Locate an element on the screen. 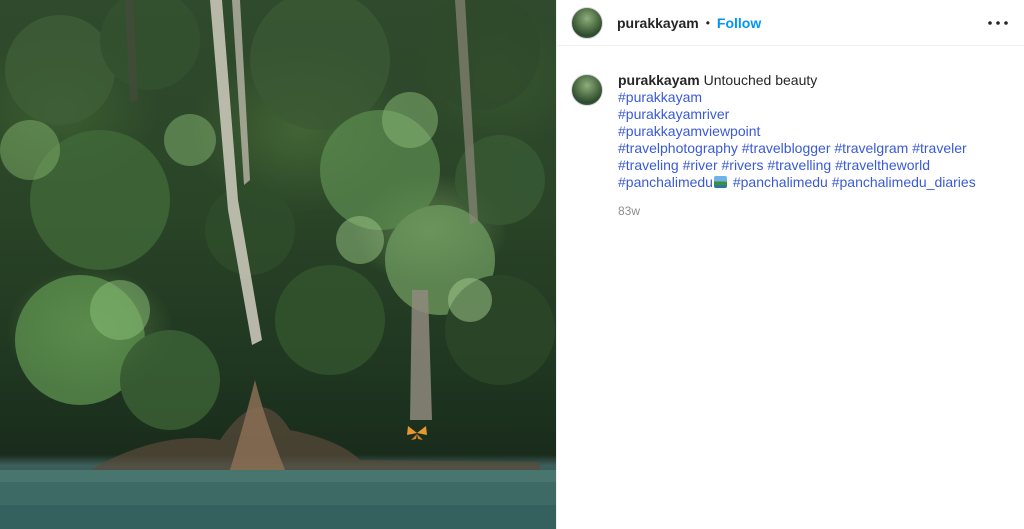 This screenshot has width=1024, height=529. hashtag-link: #purakkayamriver is located at coordinates (673, 114).